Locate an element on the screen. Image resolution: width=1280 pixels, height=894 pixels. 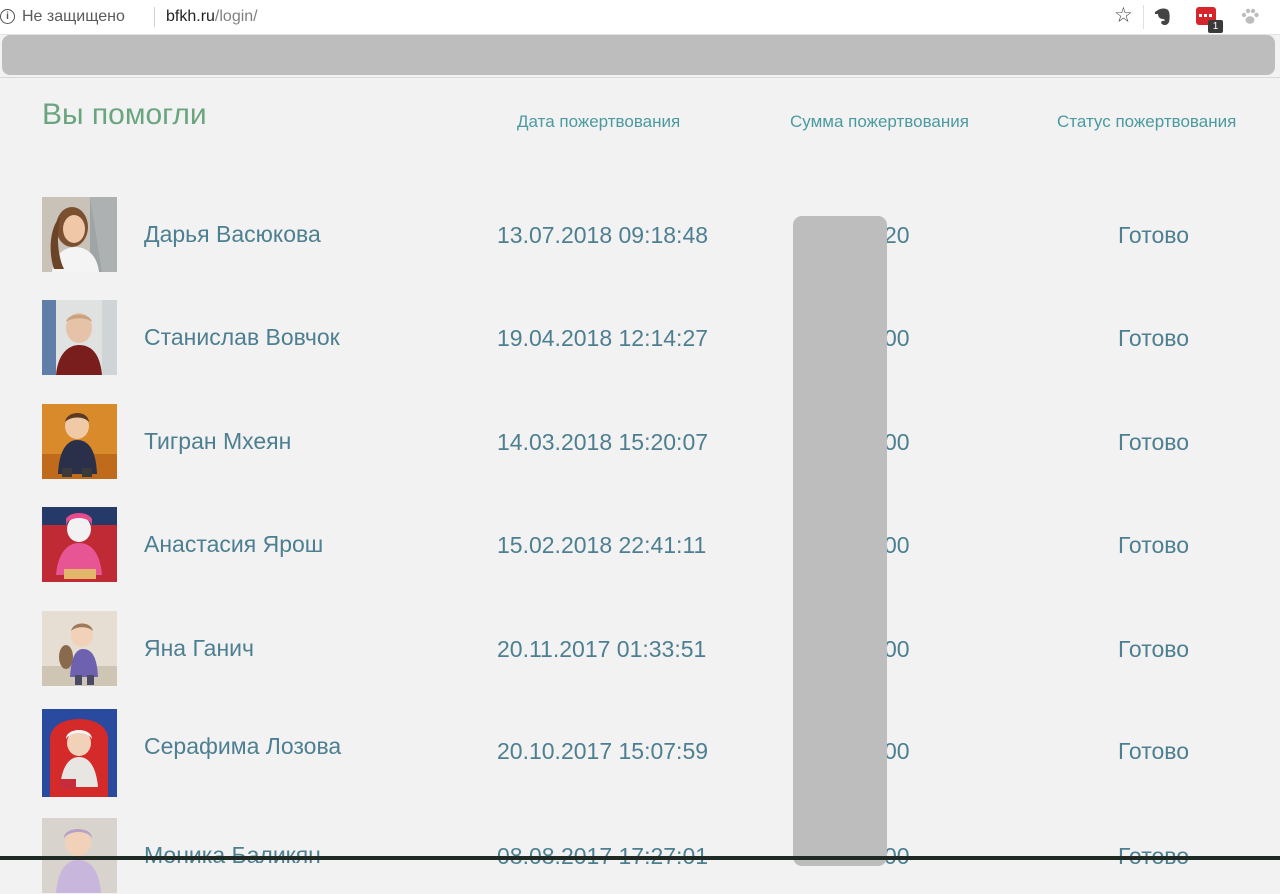
security-status: Не защищено is located at coordinates (73, 17).